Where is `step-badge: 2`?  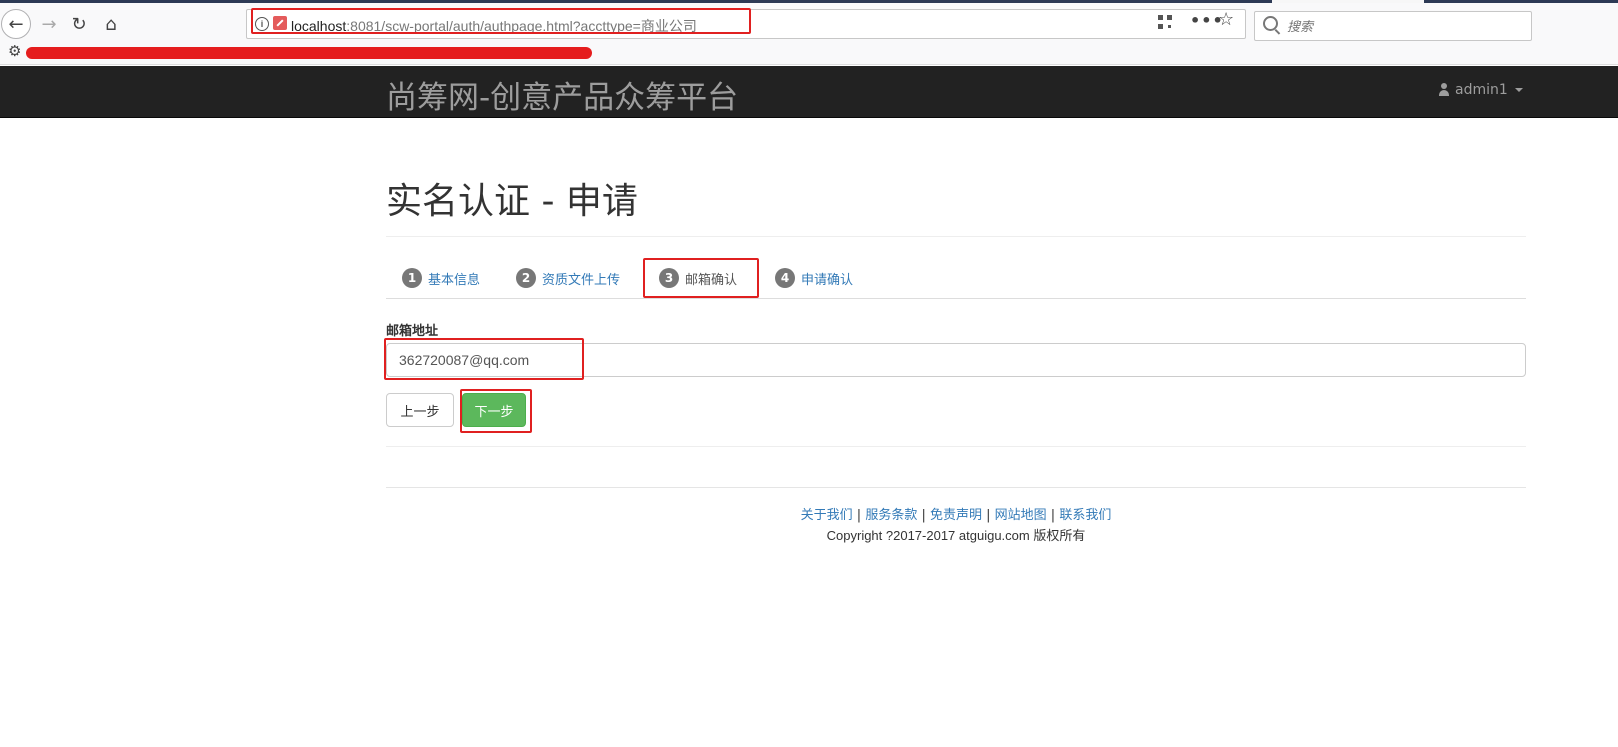
step-badge: 2 is located at coordinates (526, 278).